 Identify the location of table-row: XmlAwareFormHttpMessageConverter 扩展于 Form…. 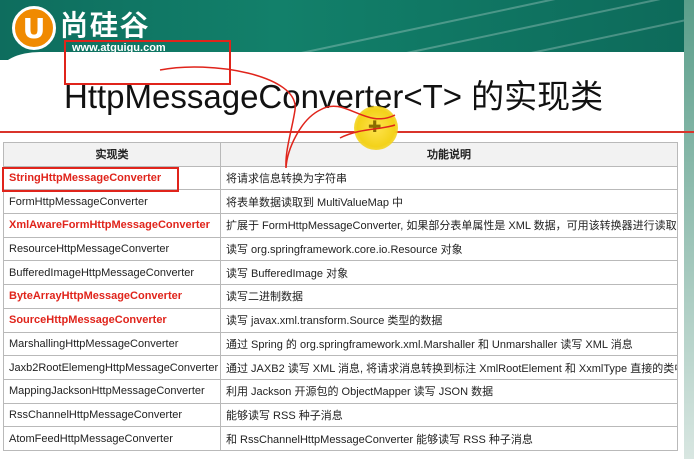
(340, 225).